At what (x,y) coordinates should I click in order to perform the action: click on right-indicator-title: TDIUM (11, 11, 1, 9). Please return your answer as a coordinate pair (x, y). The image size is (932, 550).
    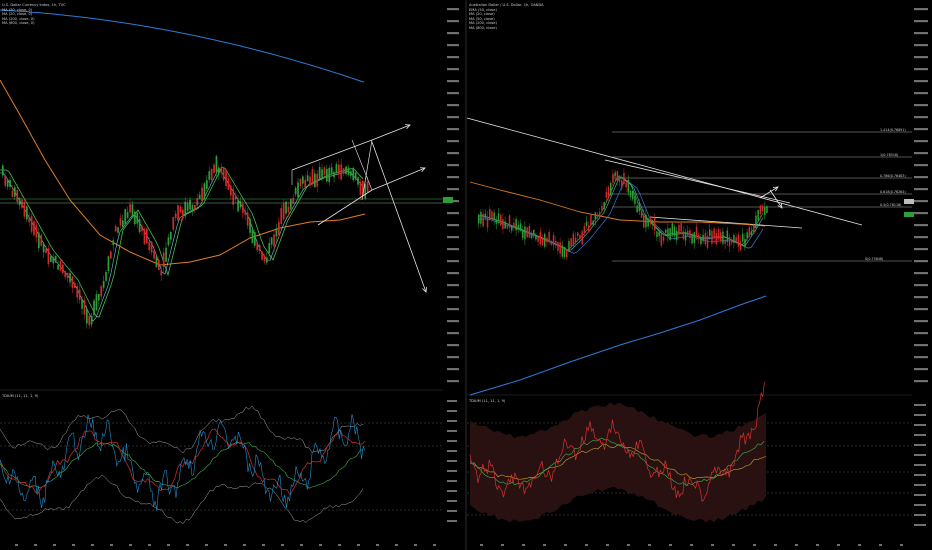
    Looking at the image, I should click on (487, 401).